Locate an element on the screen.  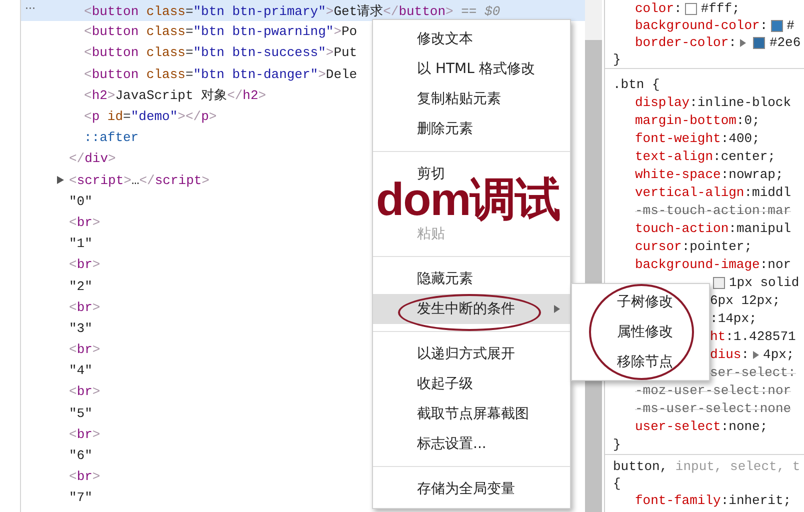
css-declaration: user-select: is located at coordinates (682, 427).